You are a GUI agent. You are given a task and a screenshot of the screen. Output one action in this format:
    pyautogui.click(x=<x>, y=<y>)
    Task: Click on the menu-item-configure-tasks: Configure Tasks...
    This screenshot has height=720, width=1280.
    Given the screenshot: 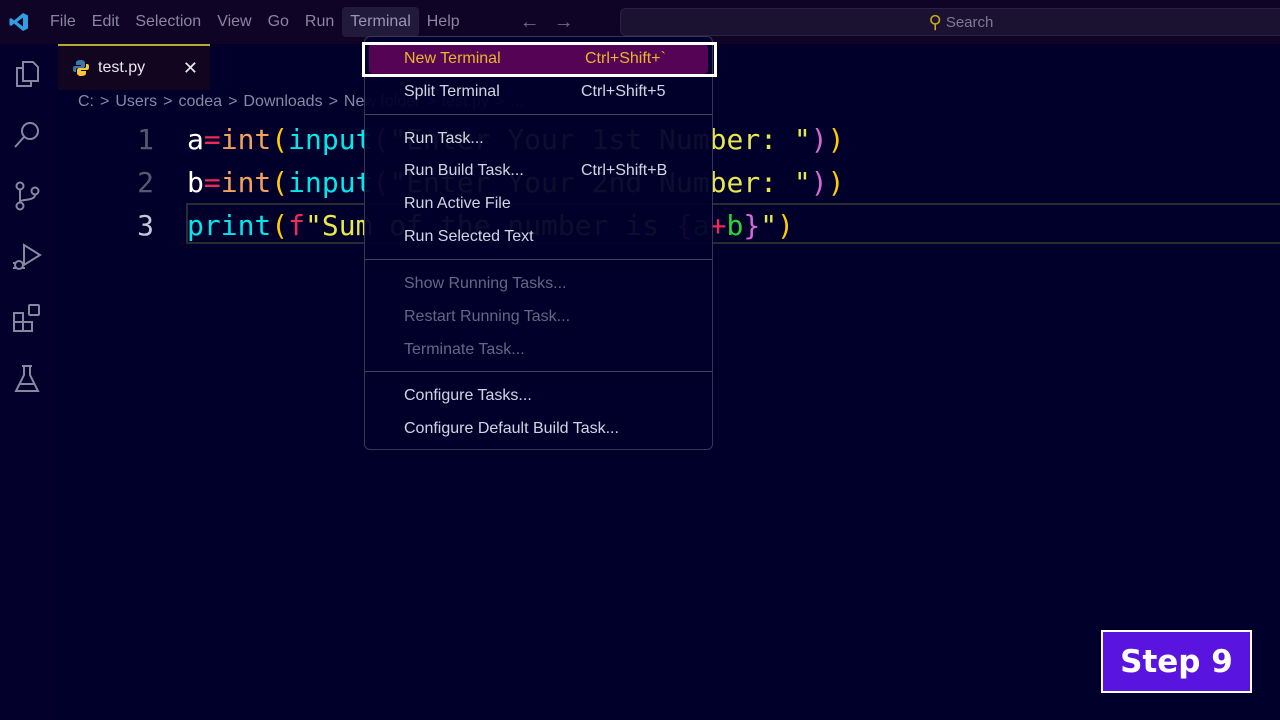 What is the action you would take?
    pyautogui.click(x=538, y=396)
    